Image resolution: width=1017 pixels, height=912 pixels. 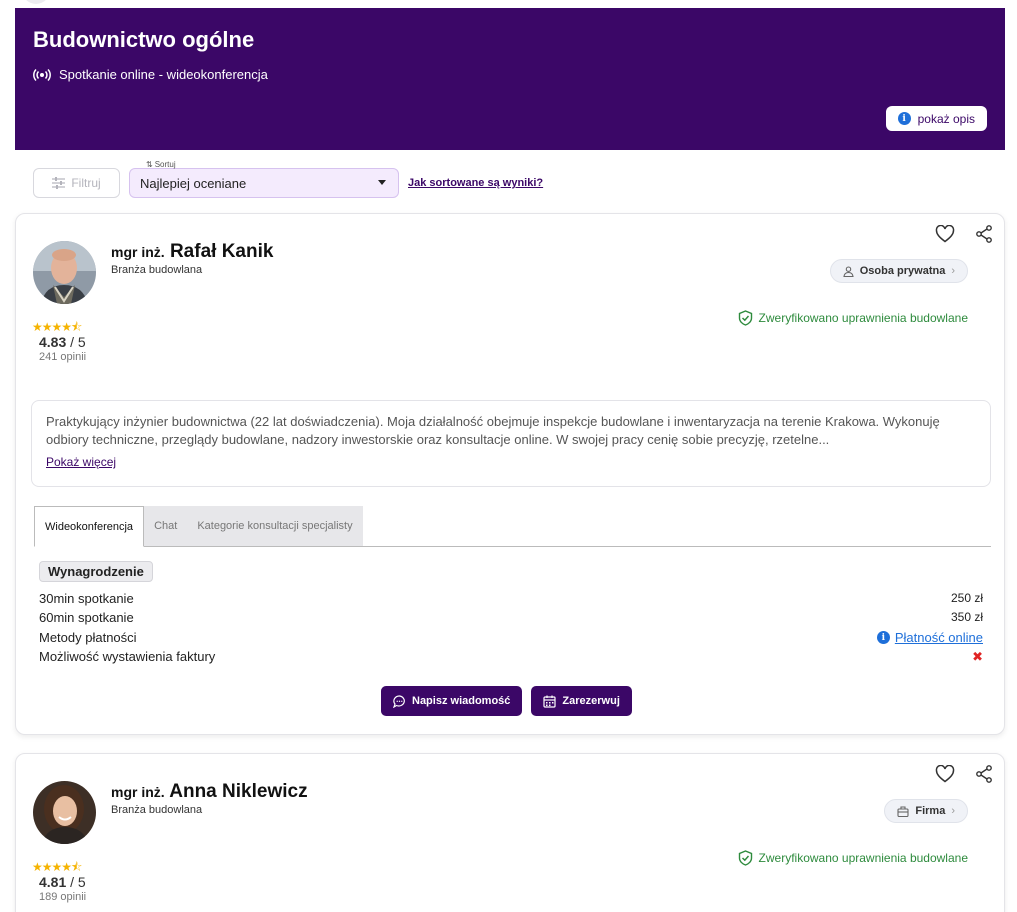 I want to click on expert-type-badge: Firma ›, so click(x=926, y=811).